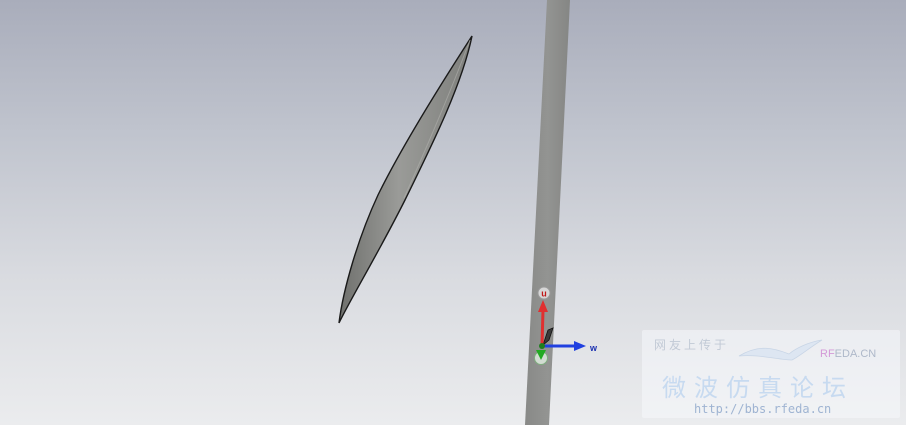 The image size is (906, 425). I want to click on u-axis-line, so click(542, 328).